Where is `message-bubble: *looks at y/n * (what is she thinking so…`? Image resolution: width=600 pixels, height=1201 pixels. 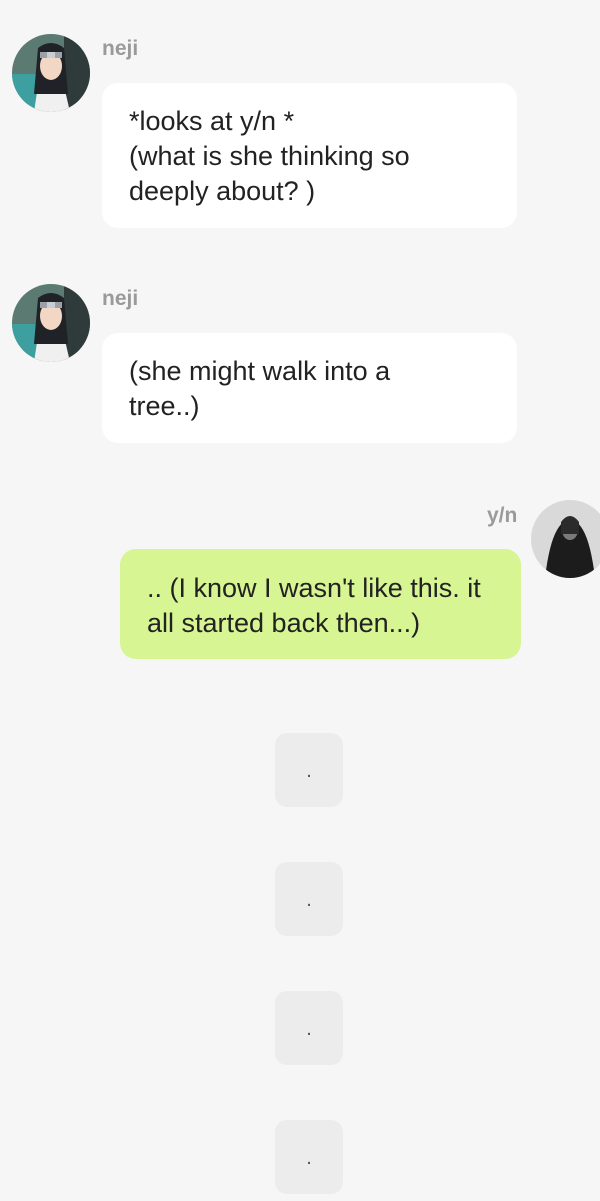
message-bubble: *looks at y/n * (what is she thinking so… is located at coordinates (309, 155).